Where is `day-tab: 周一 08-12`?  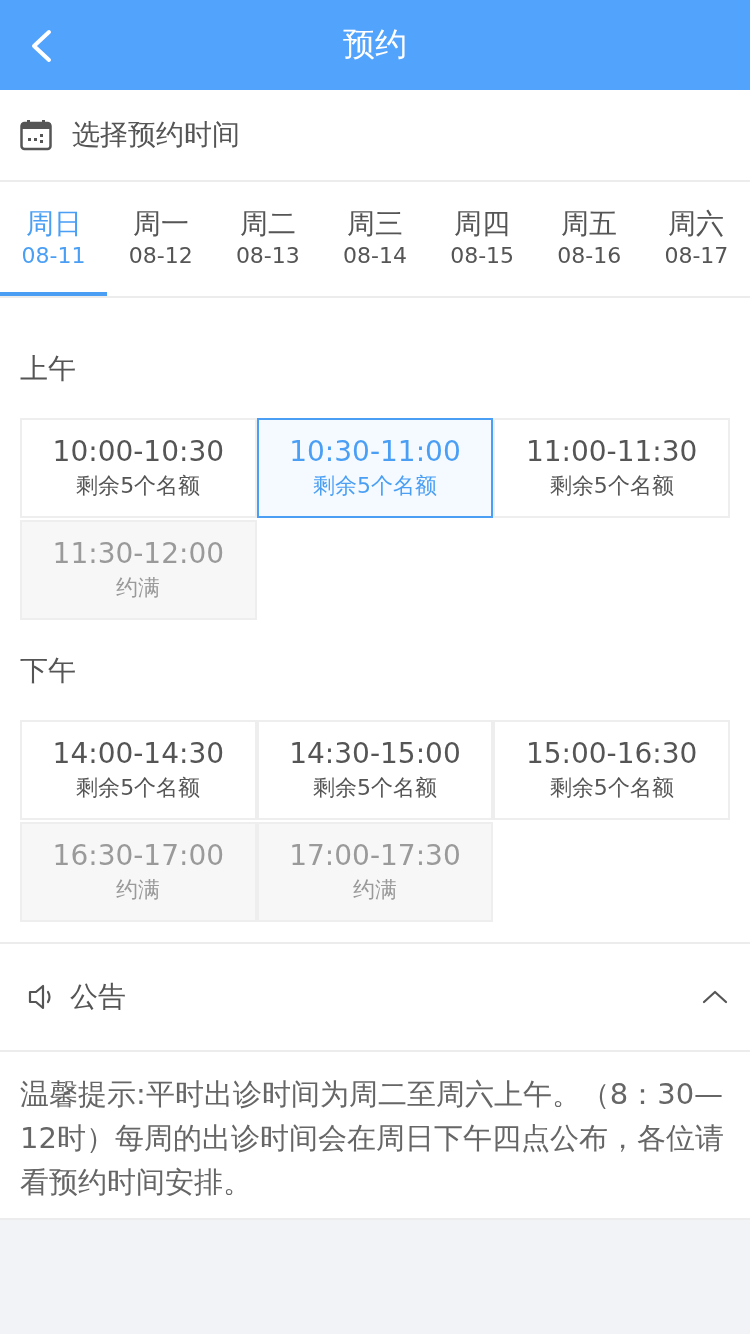
day-tab: 周一 08-12 is located at coordinates (161, 239).